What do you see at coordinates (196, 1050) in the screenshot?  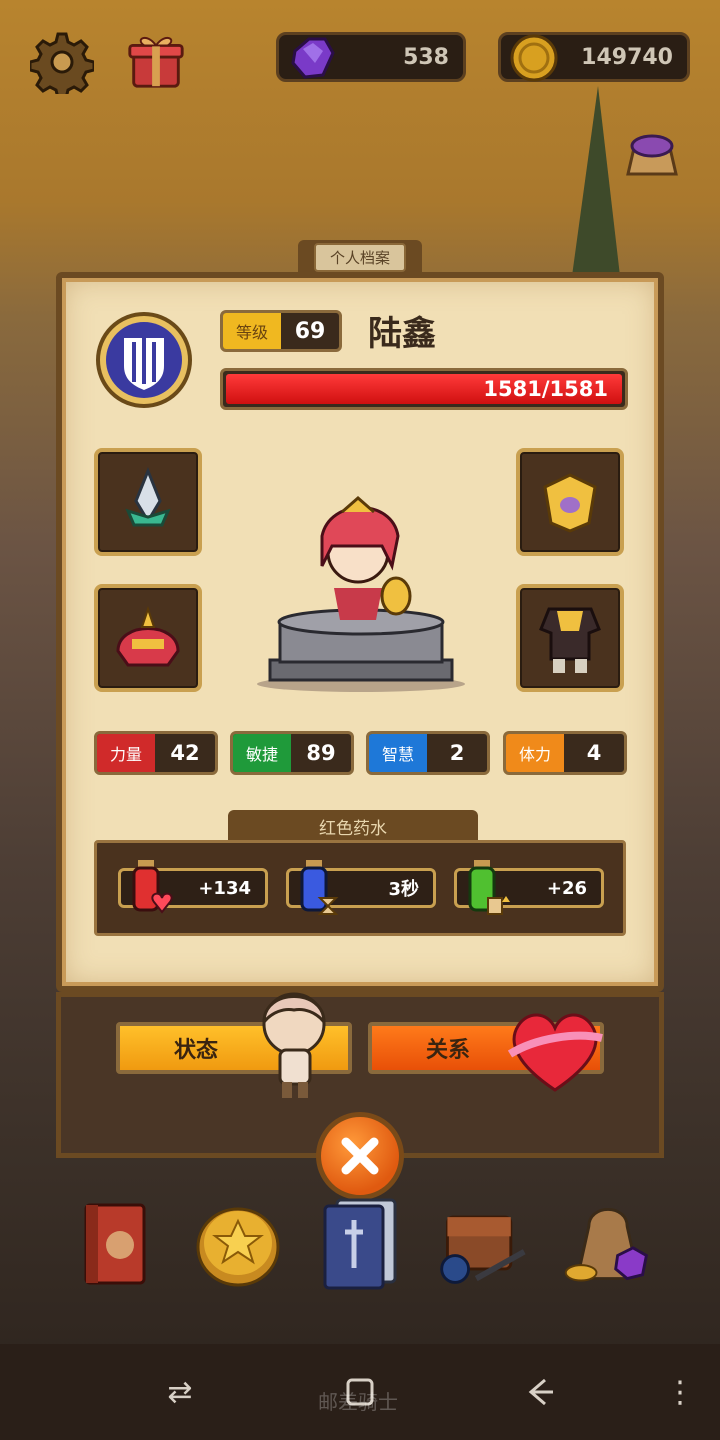 I see `status-button-label: 状态` at bounding box center [196, 1050].